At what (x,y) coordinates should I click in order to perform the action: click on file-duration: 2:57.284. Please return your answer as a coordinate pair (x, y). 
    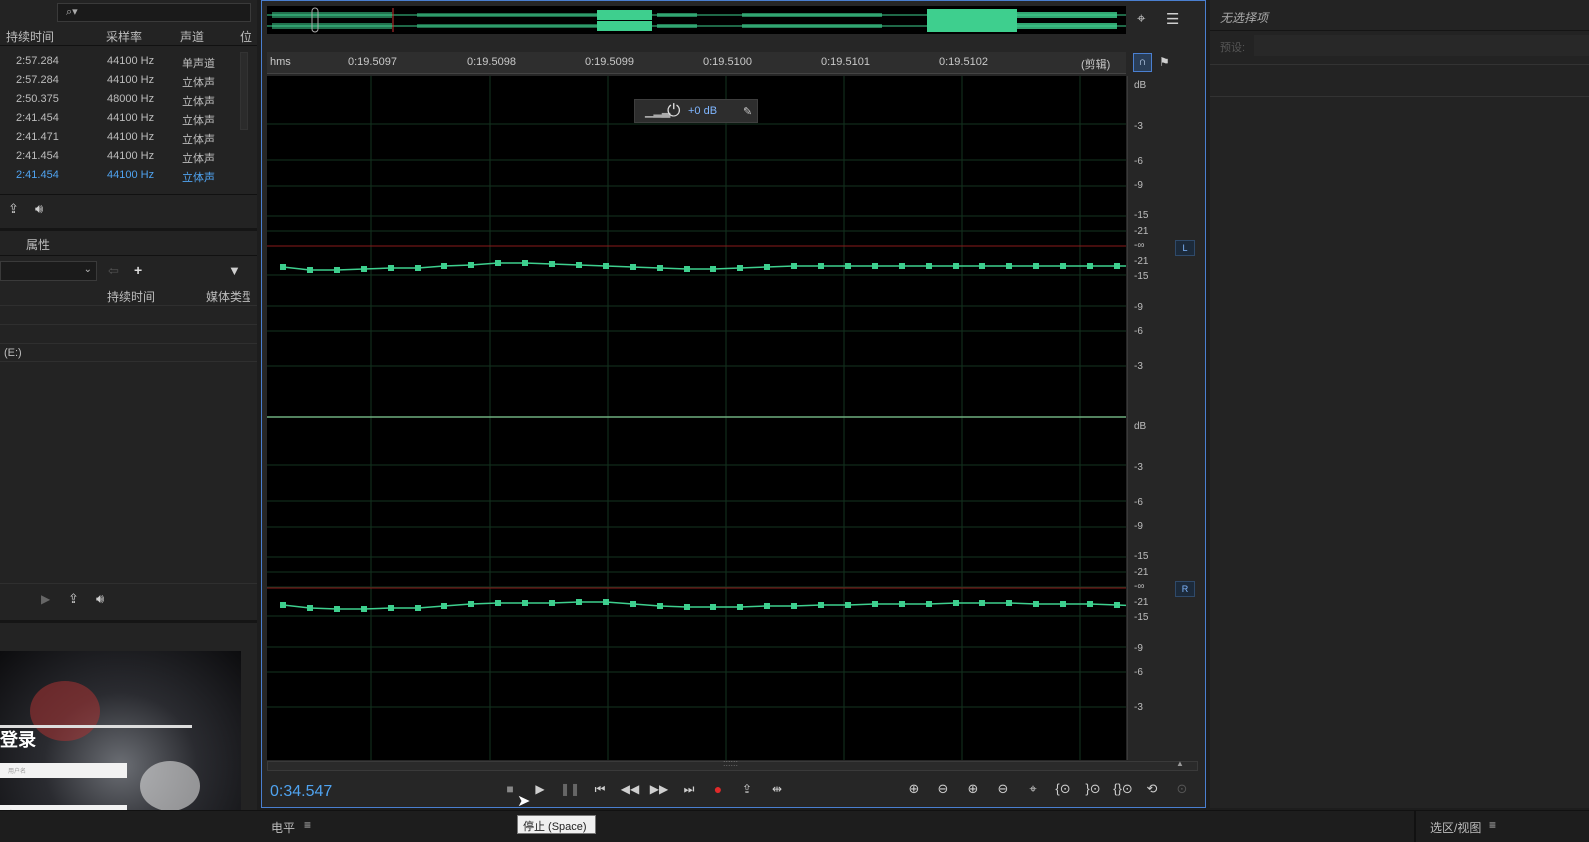
    Looking at the image, I should click on (37, 80).